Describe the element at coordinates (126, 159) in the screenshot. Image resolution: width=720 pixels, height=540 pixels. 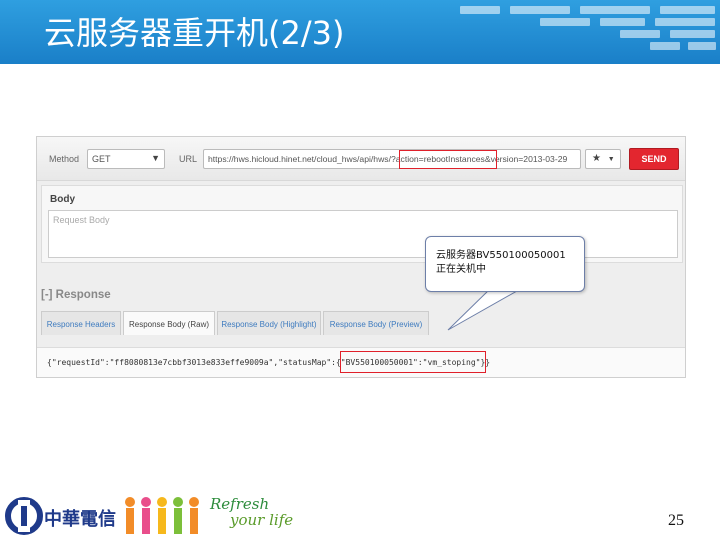
I see `method-select: GET ▼` at that location.